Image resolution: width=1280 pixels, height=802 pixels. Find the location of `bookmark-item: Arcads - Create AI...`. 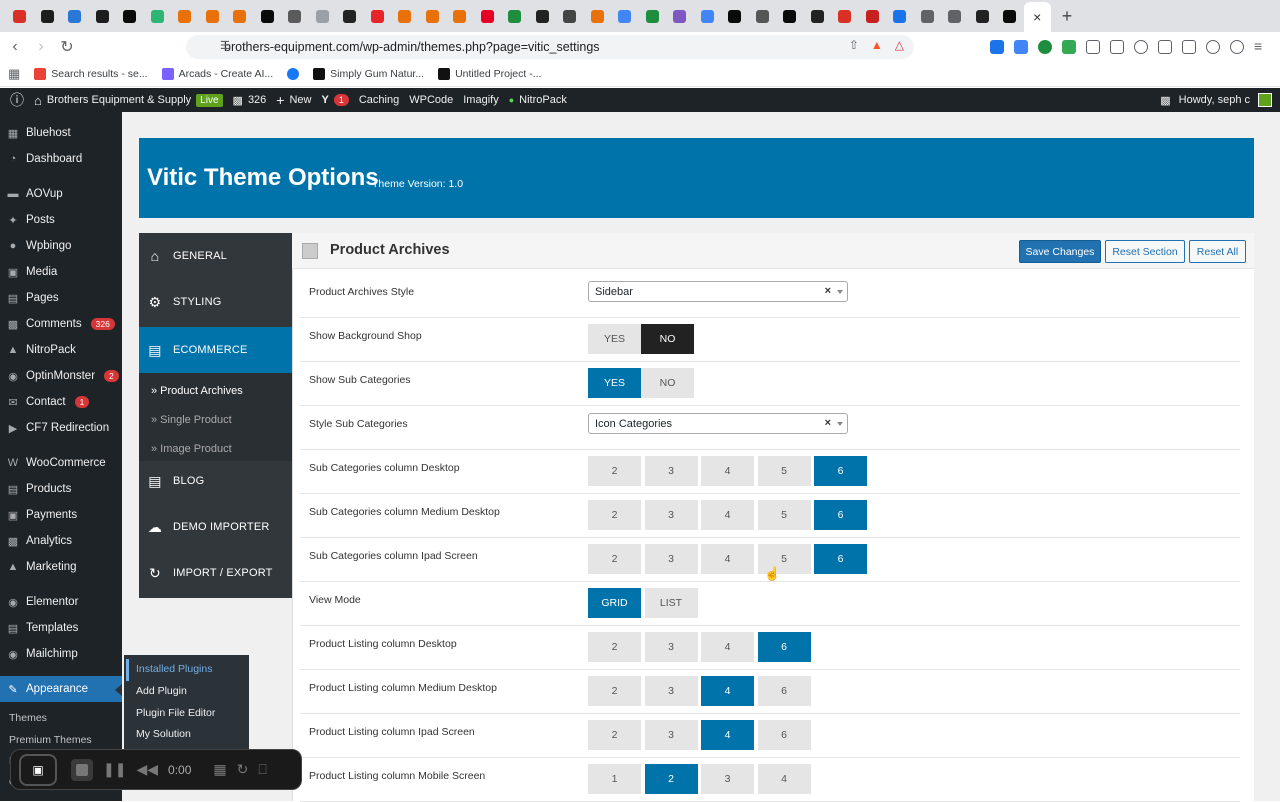

bookmark-item: Arcads - Create AI... is located at coordinates (217, 74).